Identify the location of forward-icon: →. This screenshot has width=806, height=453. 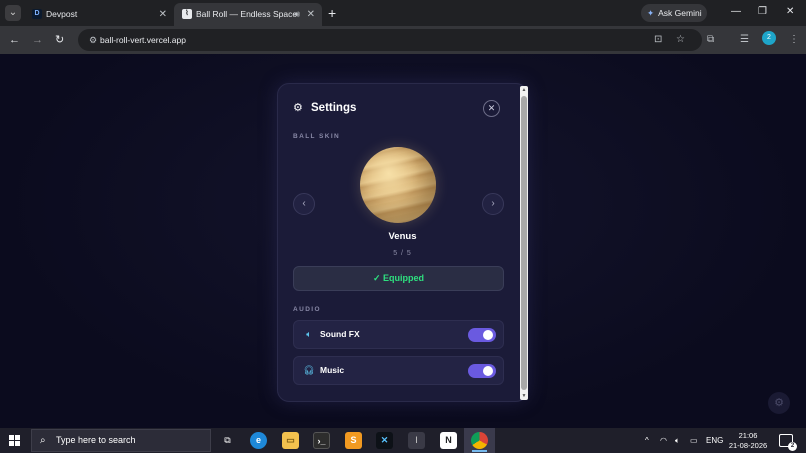
(37, 40).